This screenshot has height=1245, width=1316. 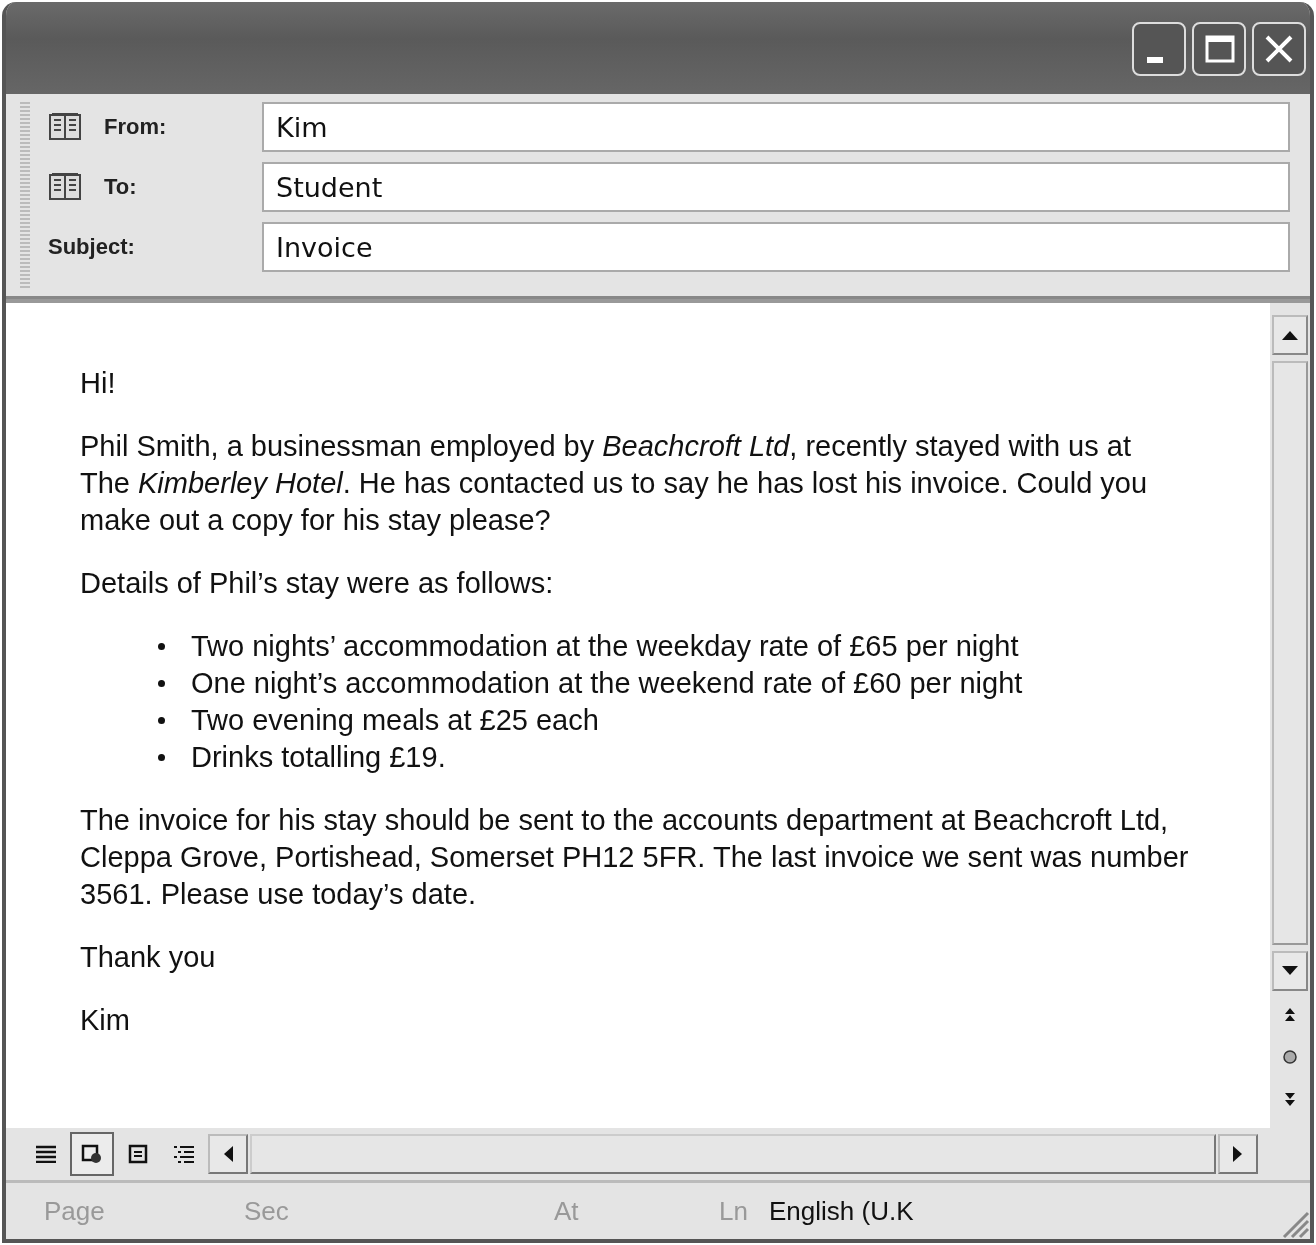 What do you see at coordinates (1159, 49) in the screenshot?
I see `minimize-button` at bounding box center [1159, 49].